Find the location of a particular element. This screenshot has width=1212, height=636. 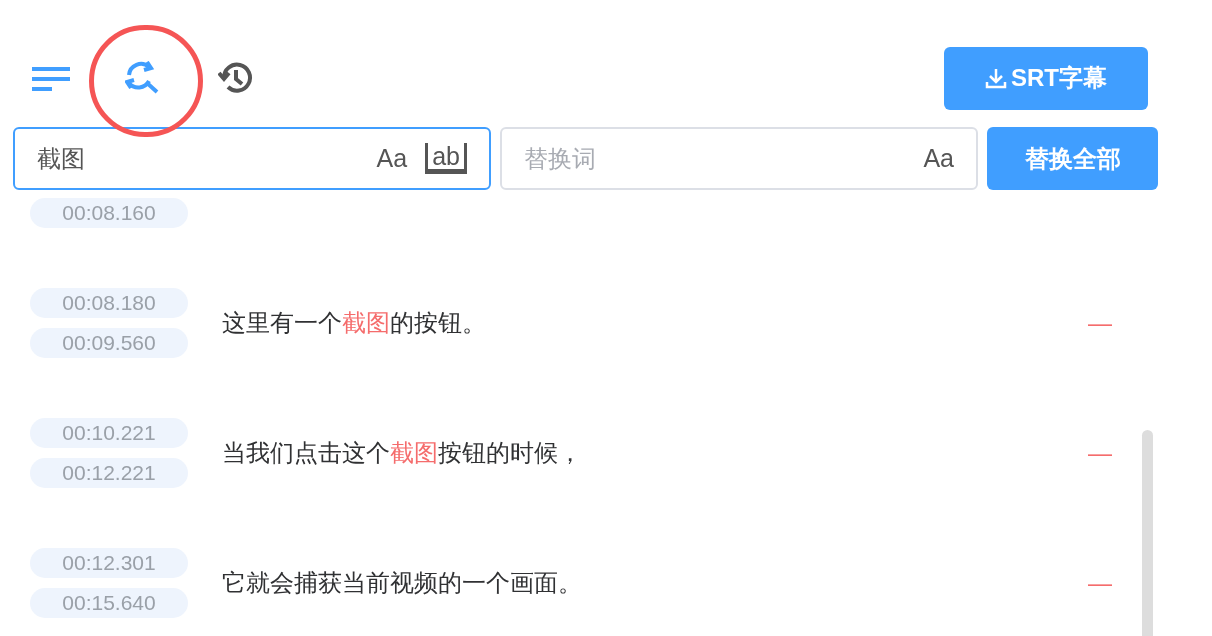

replace-input: 替换词 is located at coordinates (724, 158).